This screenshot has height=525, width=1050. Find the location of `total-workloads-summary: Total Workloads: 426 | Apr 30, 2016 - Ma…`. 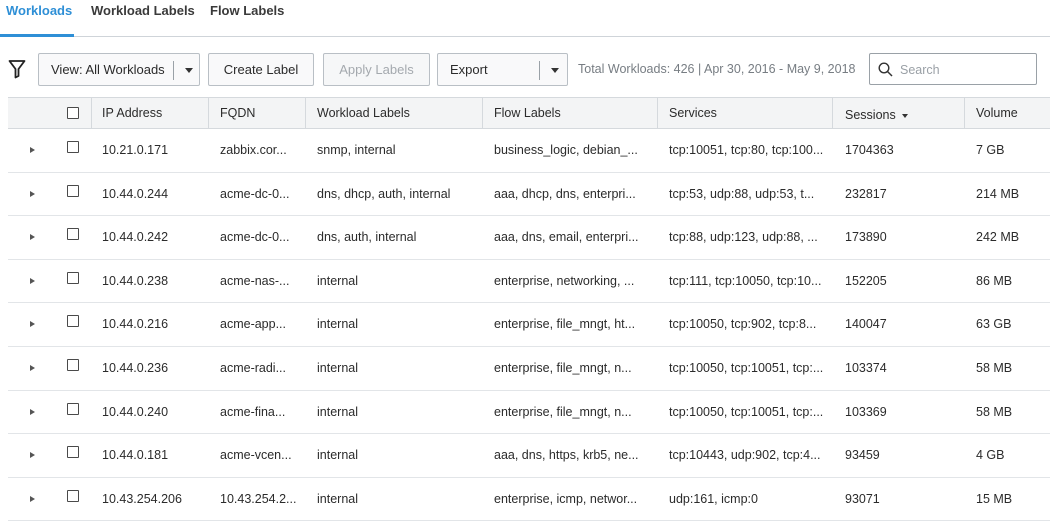

total-workloads-summary: Total Workloads: 426 | Apr 30, 2016 - Ma… is located at coordinates (717, 69).